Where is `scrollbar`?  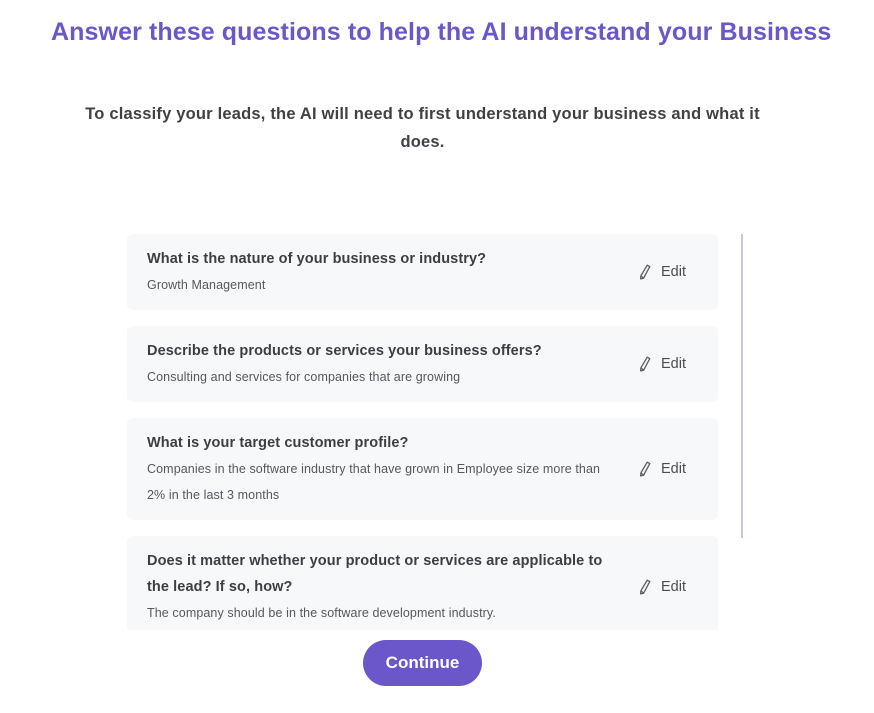
scrollbar is located at coordinates (742, 386).